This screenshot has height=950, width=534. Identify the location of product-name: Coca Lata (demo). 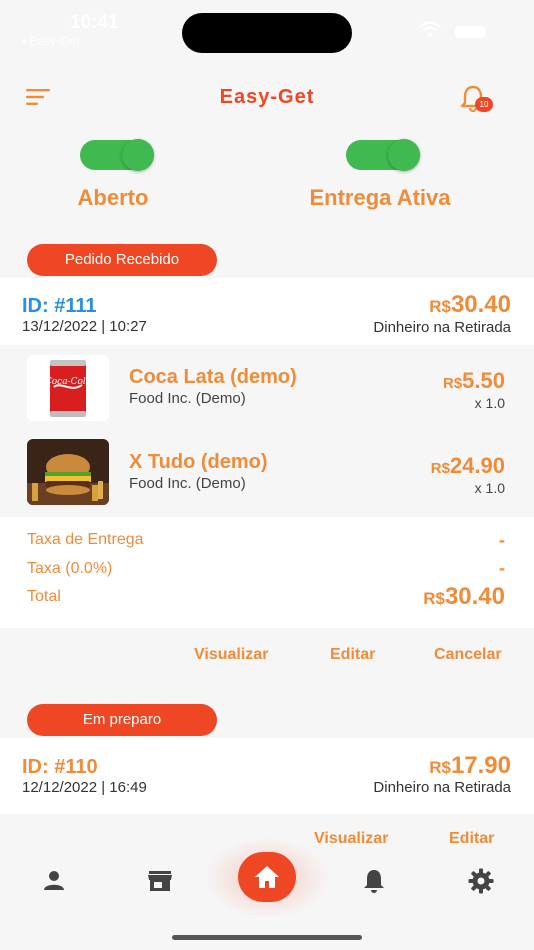
(213, 377).